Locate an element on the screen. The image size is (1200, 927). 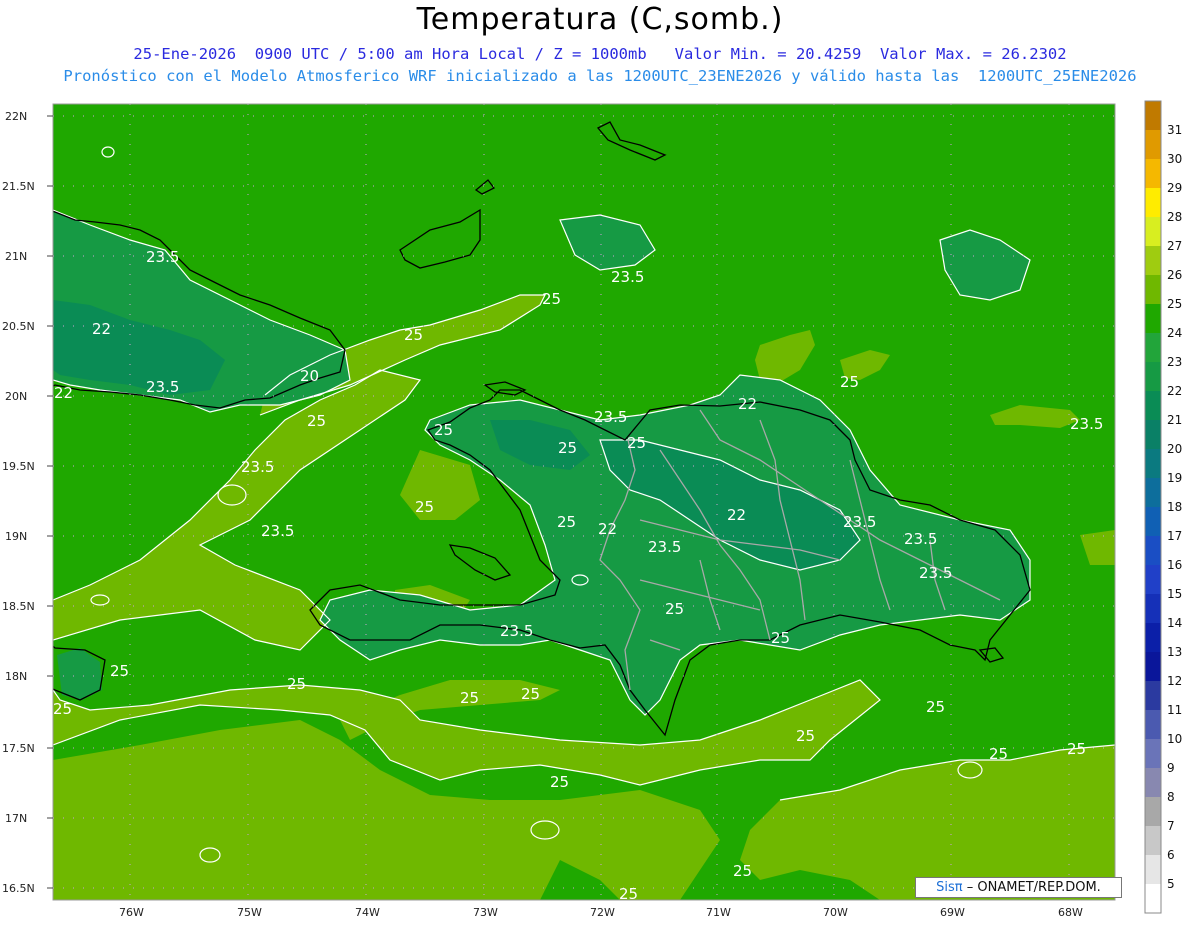
credit-text: – ONAMET/REP.DOM. is located at coordinates (1033, 887).